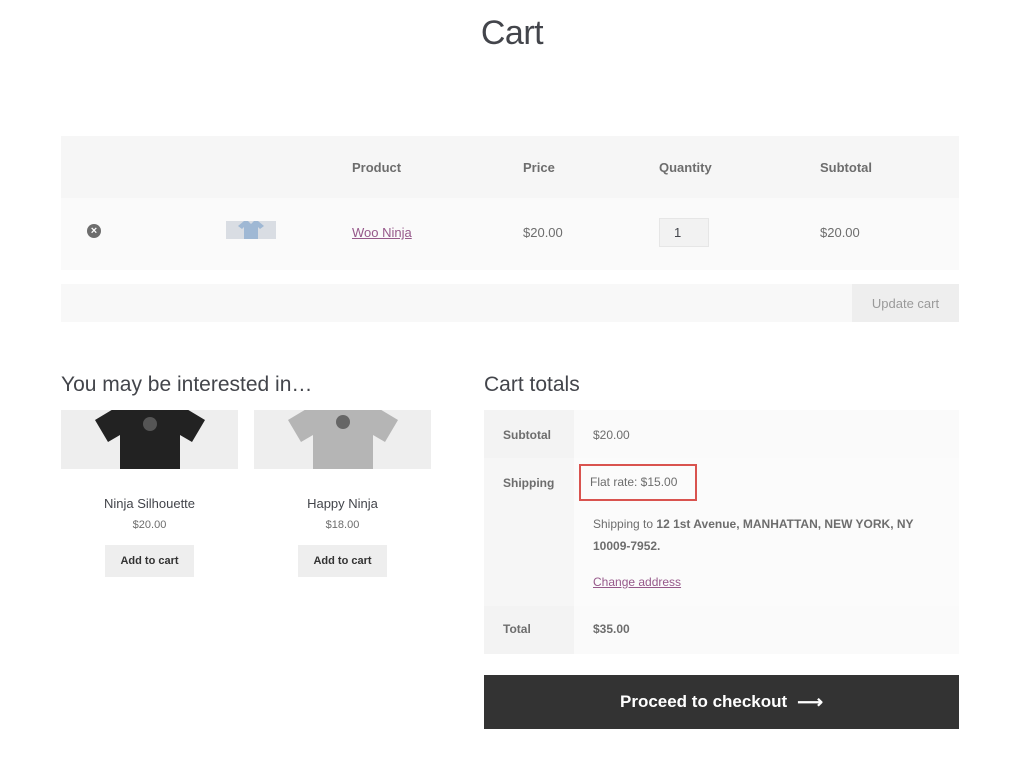  I want to click on product-subtotal: $20.00, so click(840, 232).